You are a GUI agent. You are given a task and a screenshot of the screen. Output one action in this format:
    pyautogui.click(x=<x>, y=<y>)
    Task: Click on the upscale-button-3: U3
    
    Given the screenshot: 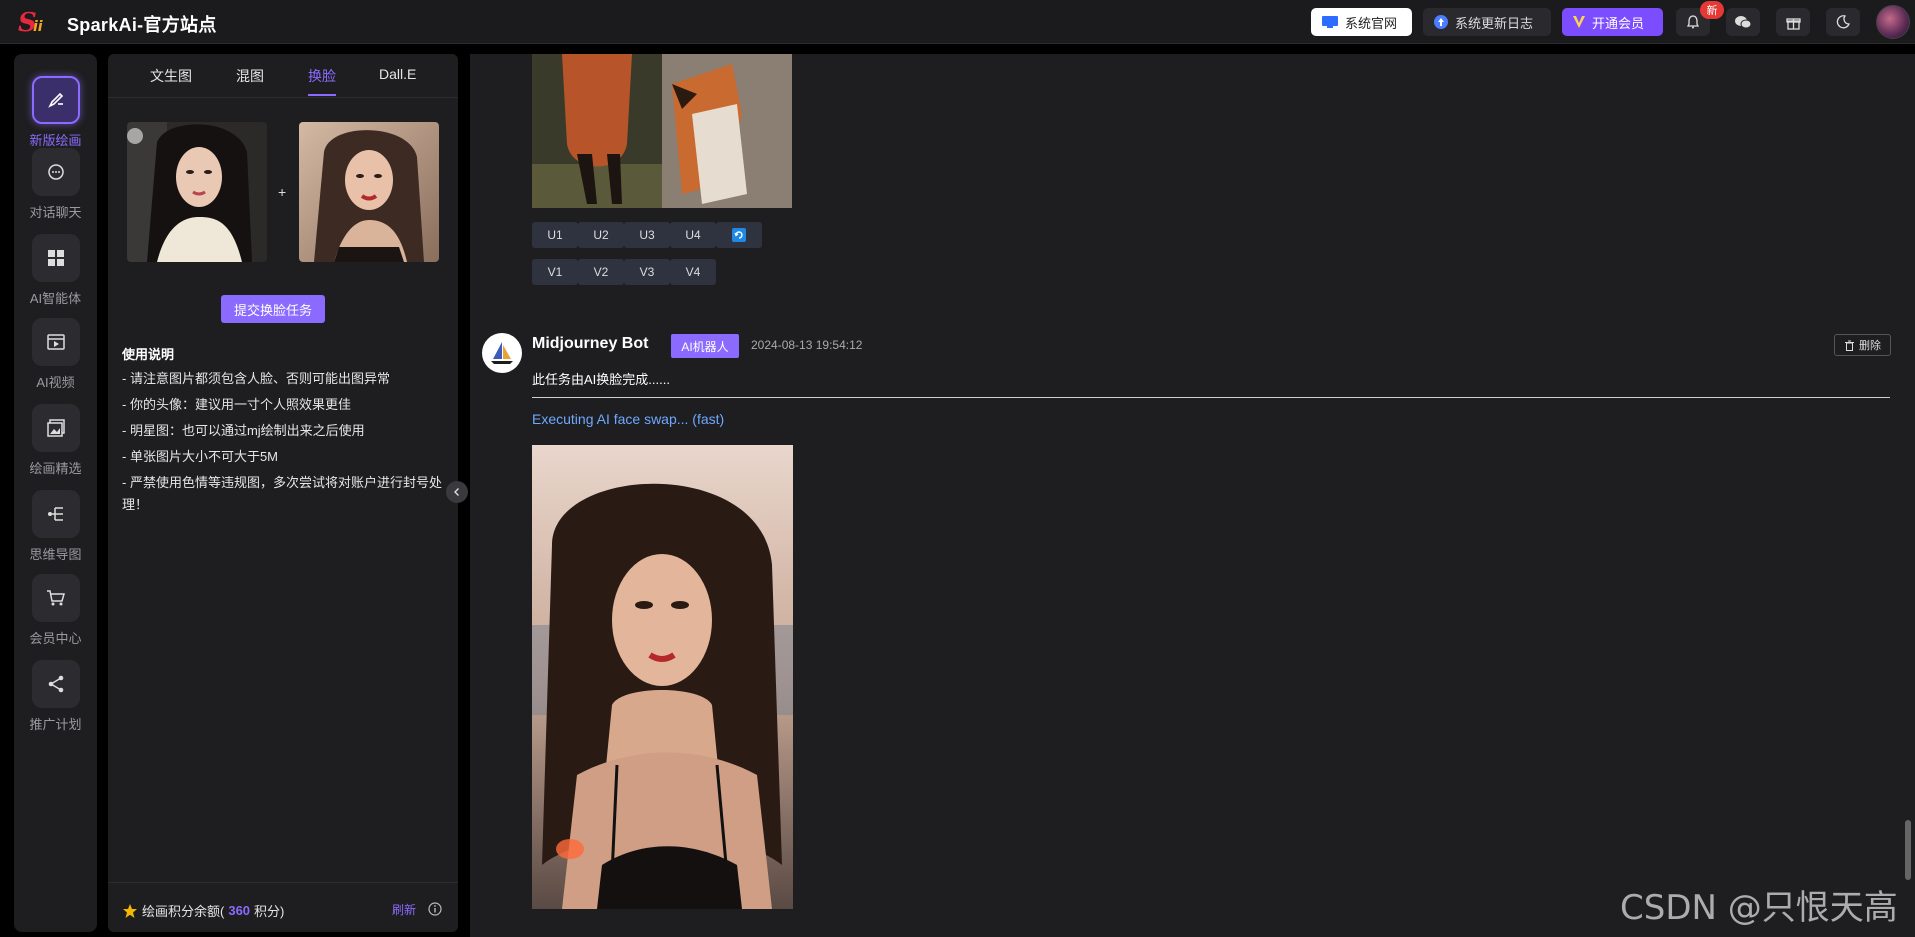 What is the action you would take?
    pyautogui.click(x=647, y=235)
    